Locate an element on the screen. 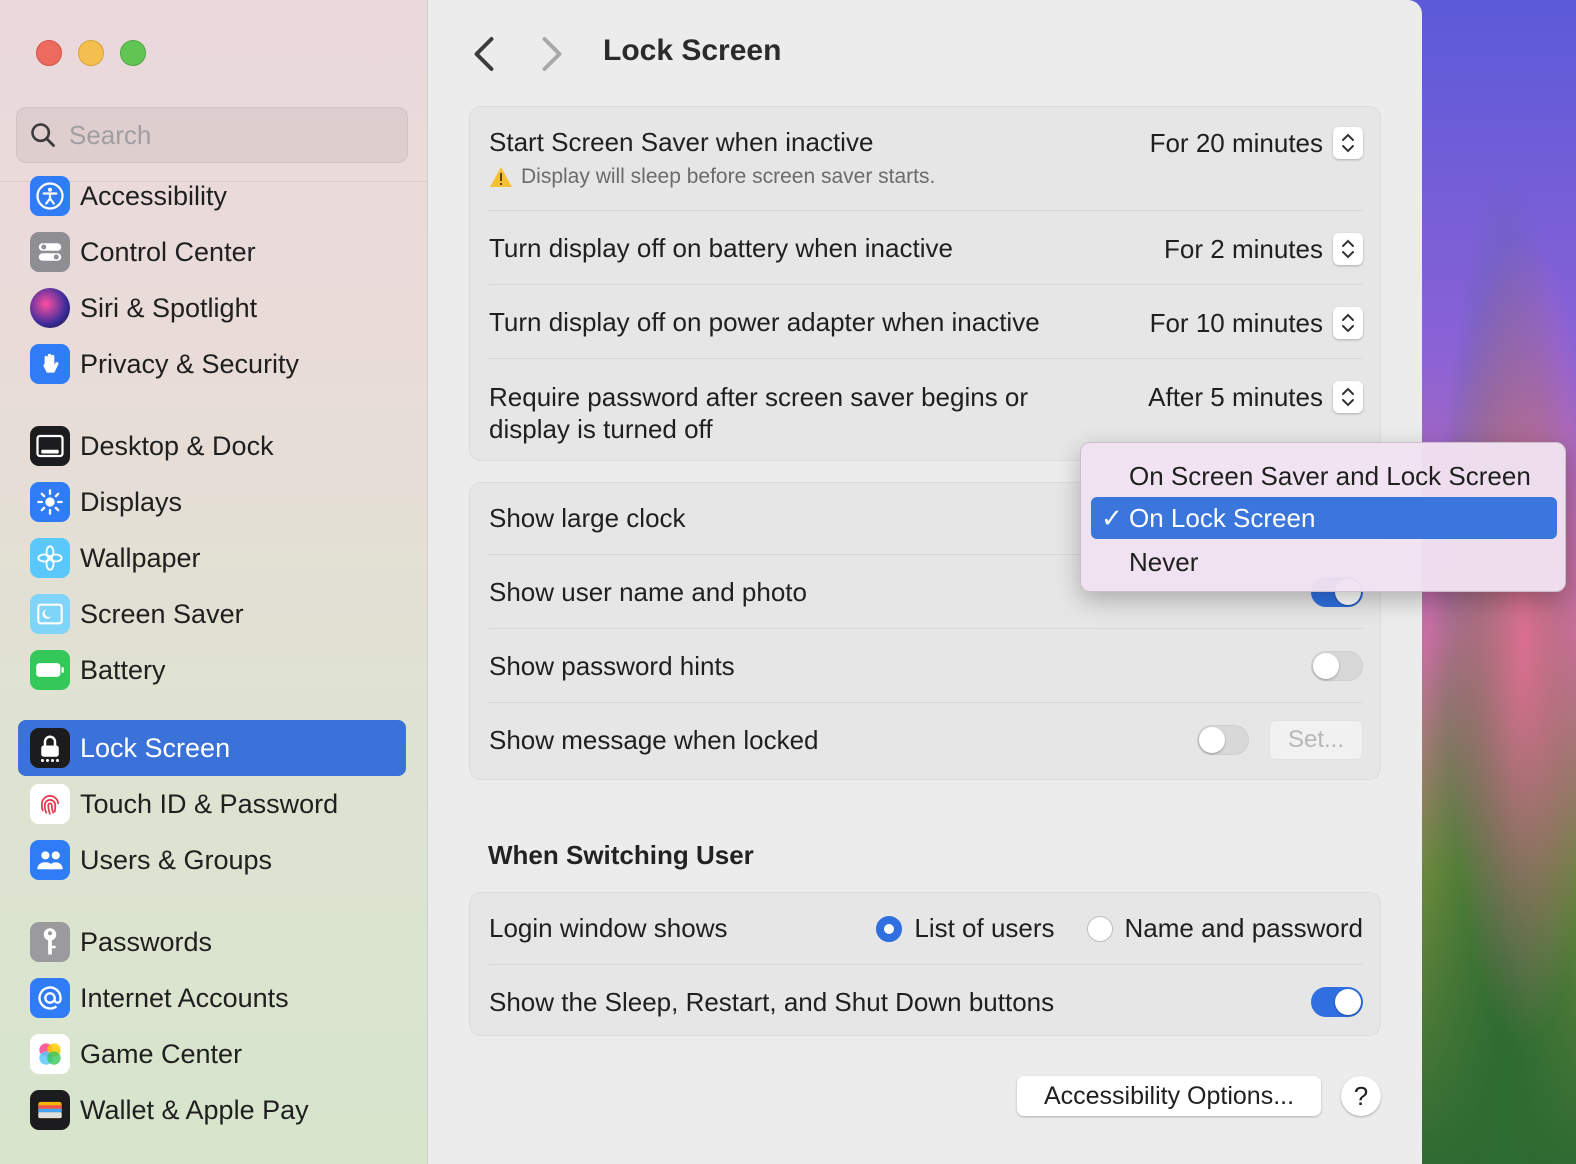  at-icon is located at coordinates (50, 998).